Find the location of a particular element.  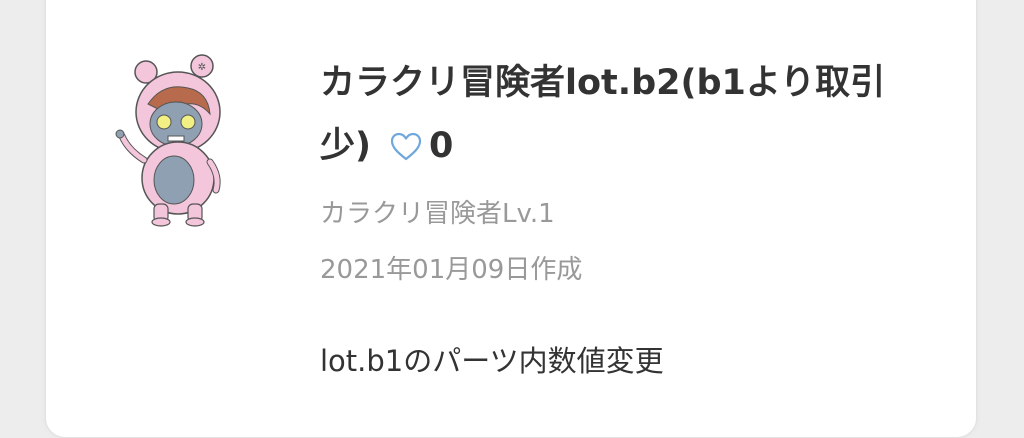

like-button: 0 is located at coordinates (421, 146).